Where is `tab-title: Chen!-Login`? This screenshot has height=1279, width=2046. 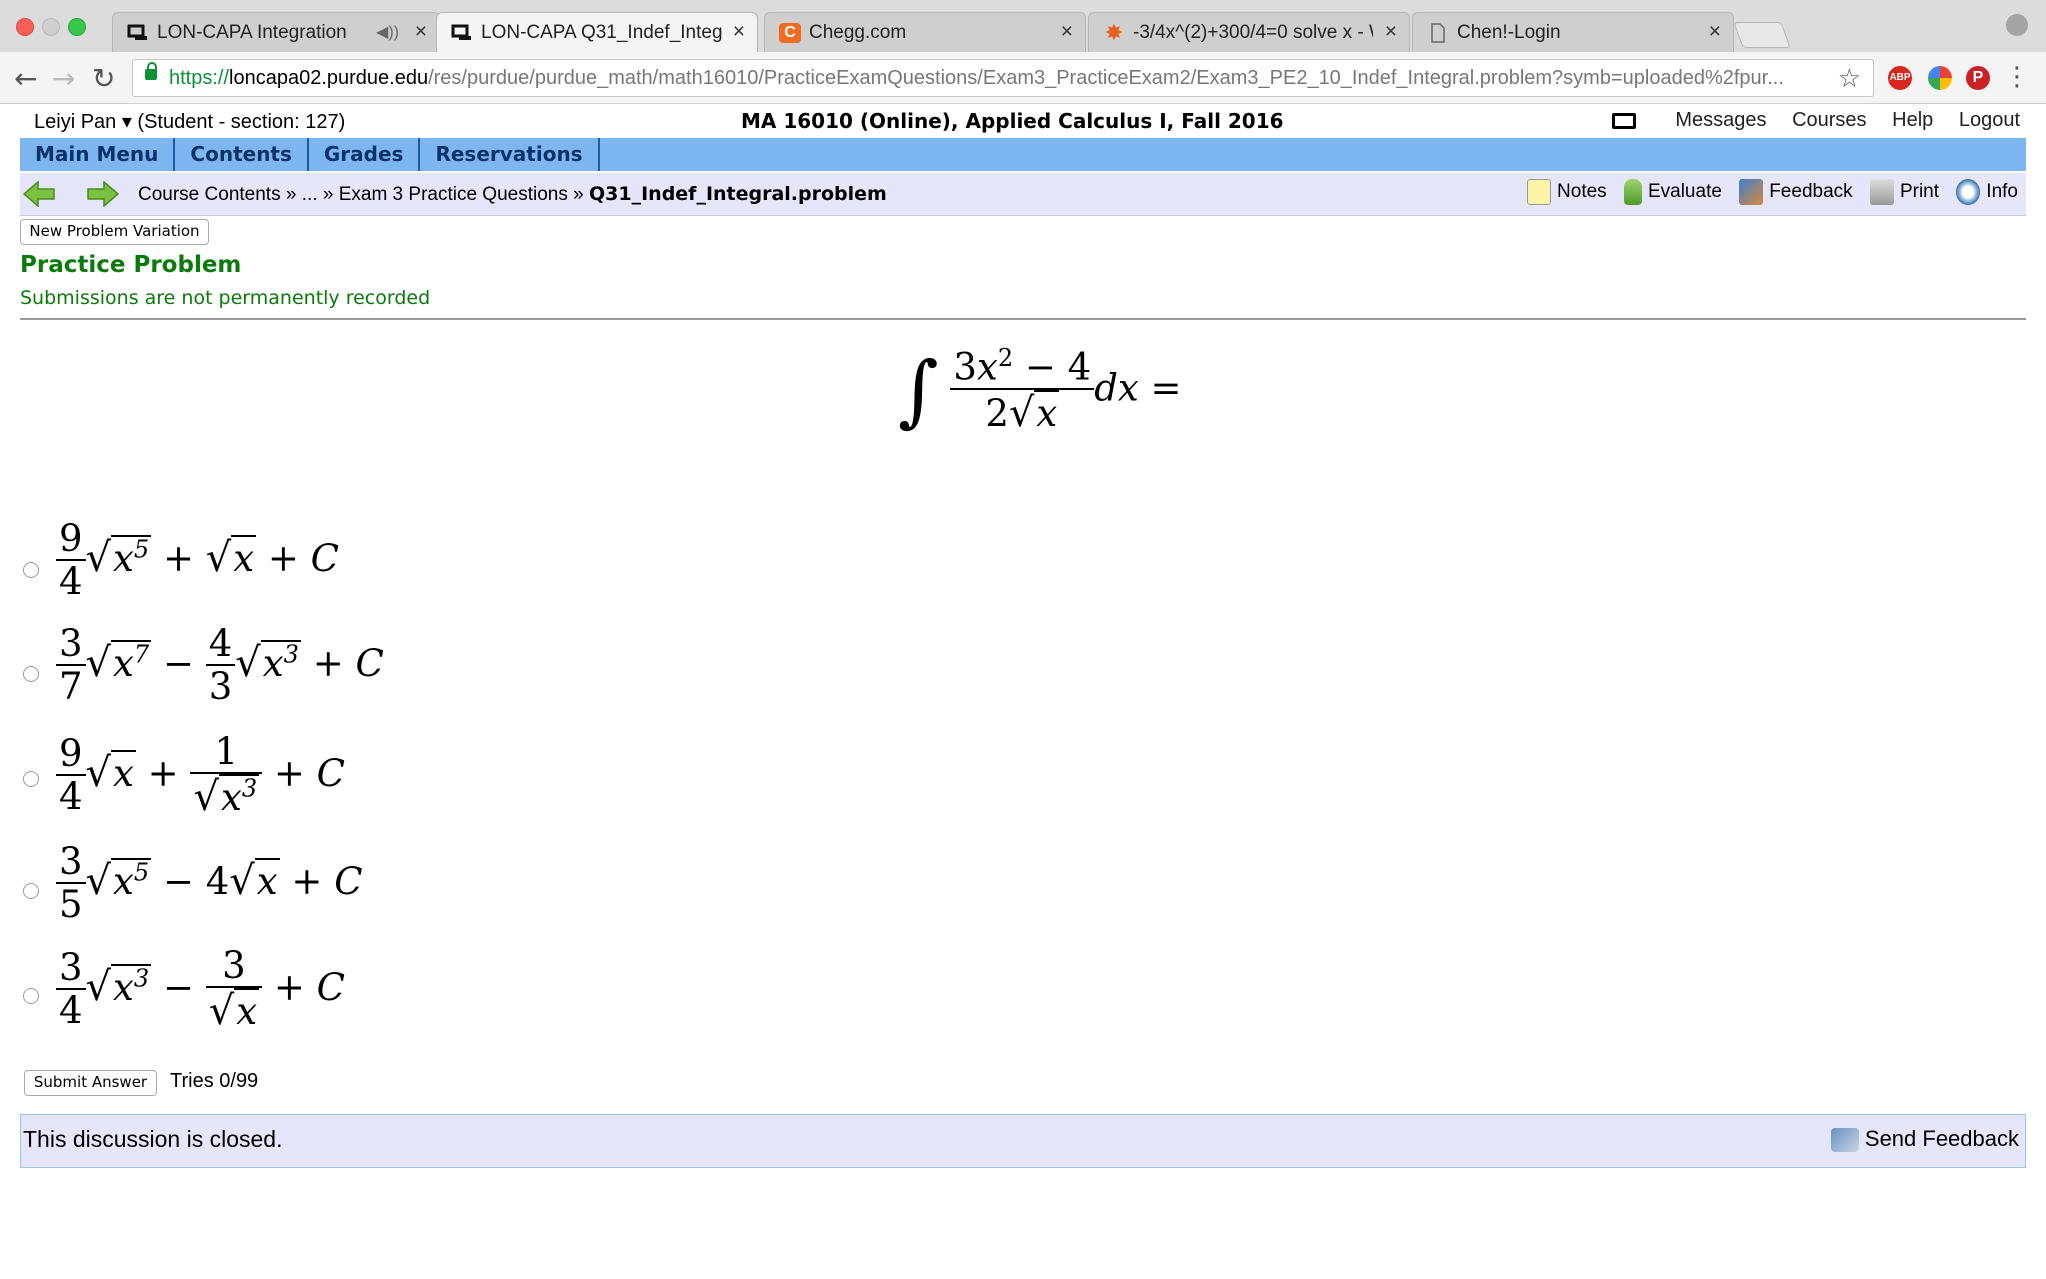 tab-title: Chen!-Login is located at coordinates (1509, 32).